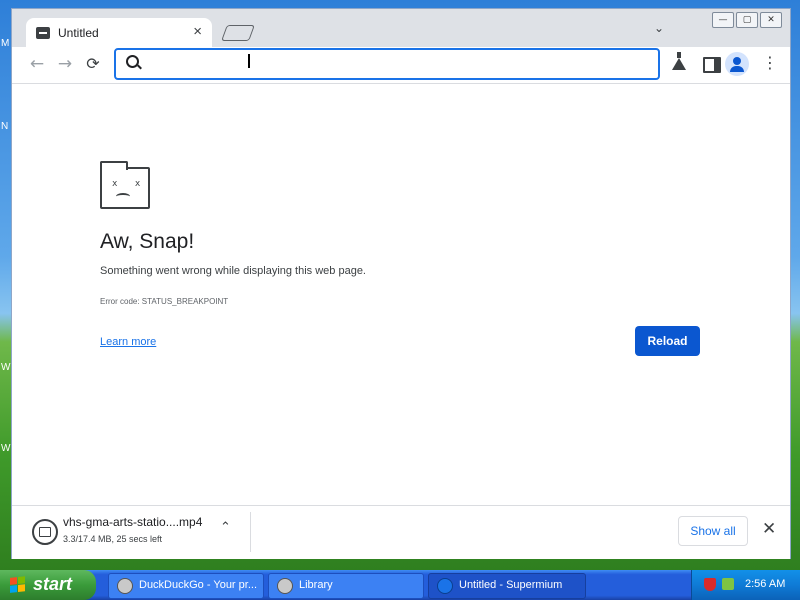 Image resolution: width=800 pixels, height=600 pixels. What do you see at coordinates (445, 586) in the screenshot?
I see `supermium-icon` at bounding box center [445, 586].